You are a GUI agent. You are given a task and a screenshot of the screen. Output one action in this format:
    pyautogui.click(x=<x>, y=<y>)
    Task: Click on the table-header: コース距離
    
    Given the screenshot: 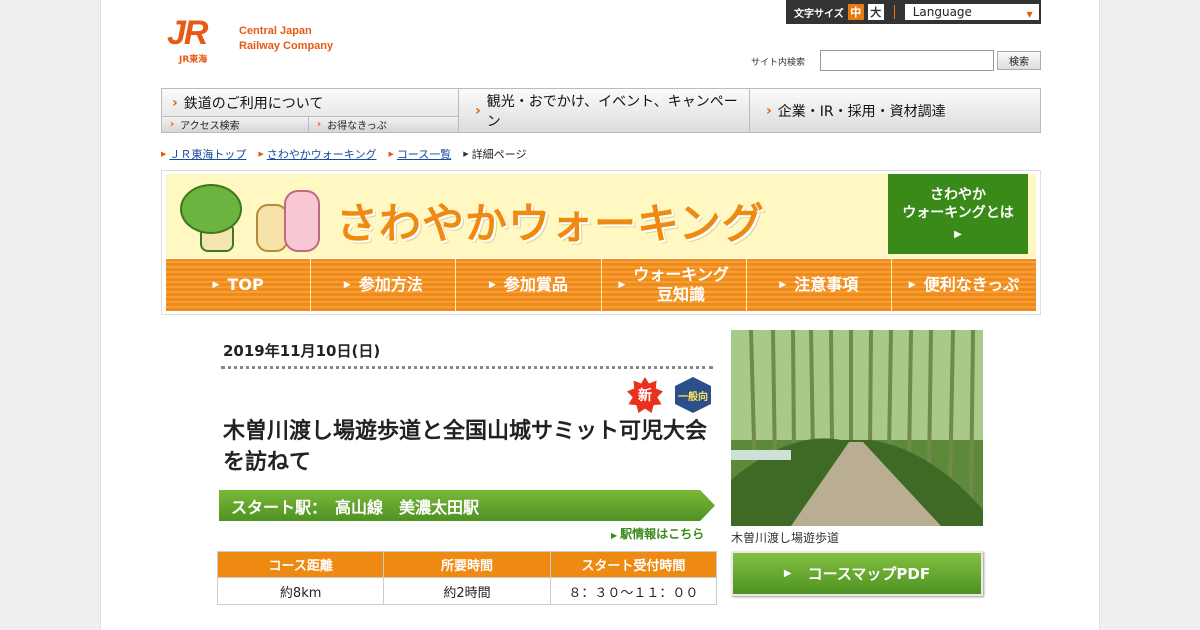 What is the action you would take?
    pyautogui.click(x=300, y=564)
    